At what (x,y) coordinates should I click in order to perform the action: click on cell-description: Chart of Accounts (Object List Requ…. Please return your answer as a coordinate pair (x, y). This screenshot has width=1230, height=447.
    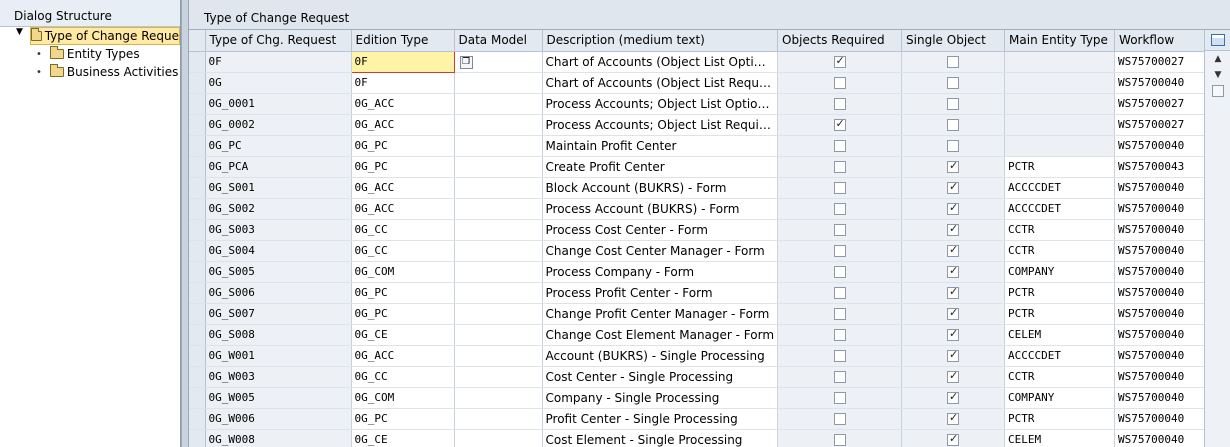
    Looking at the image, I should click on (660, 83).